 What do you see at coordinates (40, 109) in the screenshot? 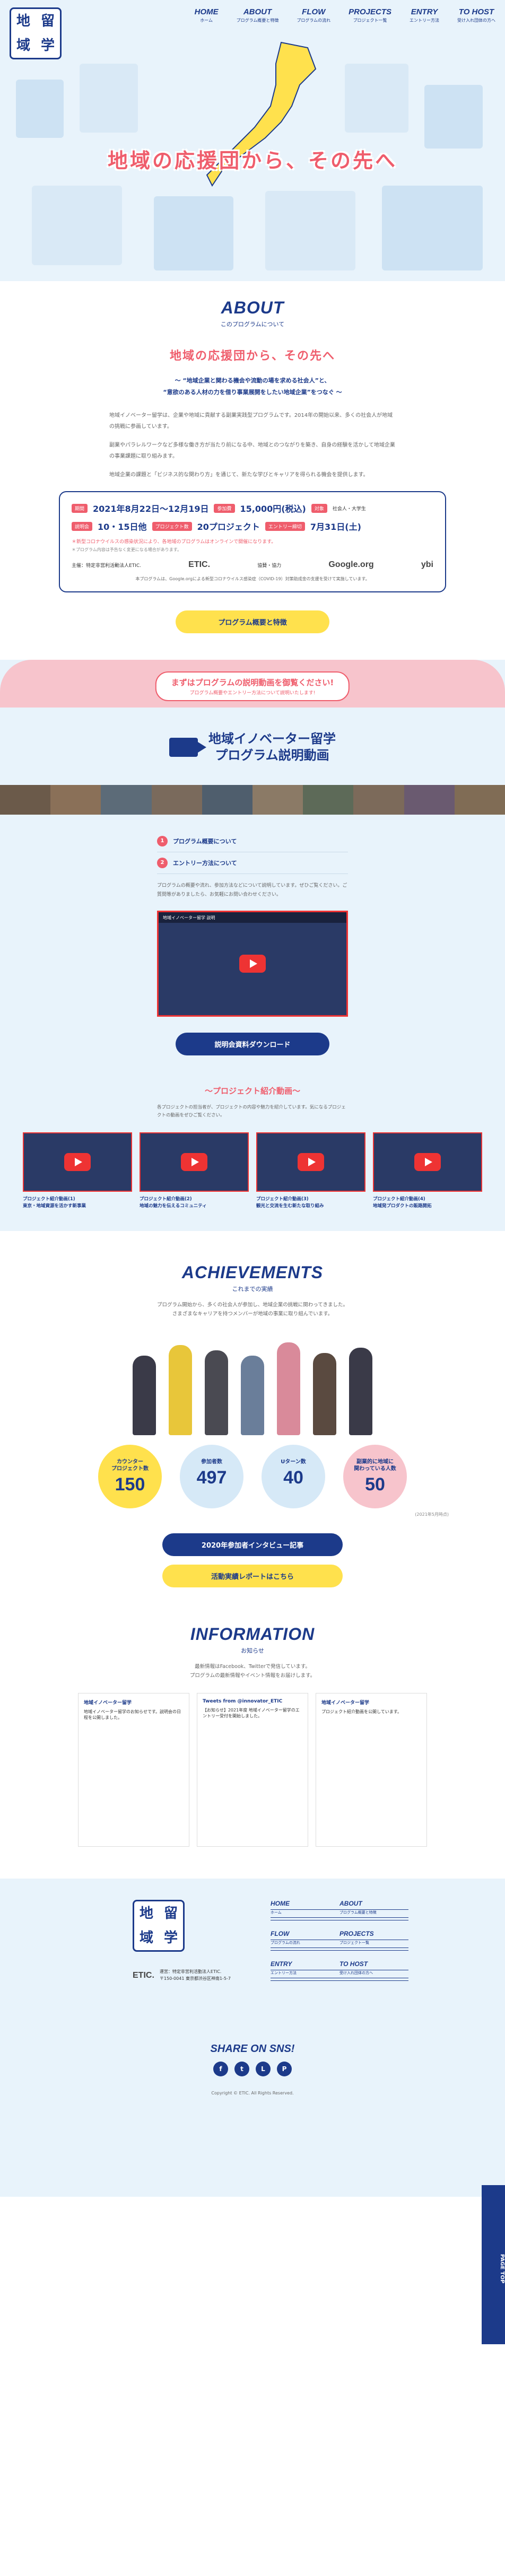
I see `illustration-townscape` at bounding box center [40, 109].